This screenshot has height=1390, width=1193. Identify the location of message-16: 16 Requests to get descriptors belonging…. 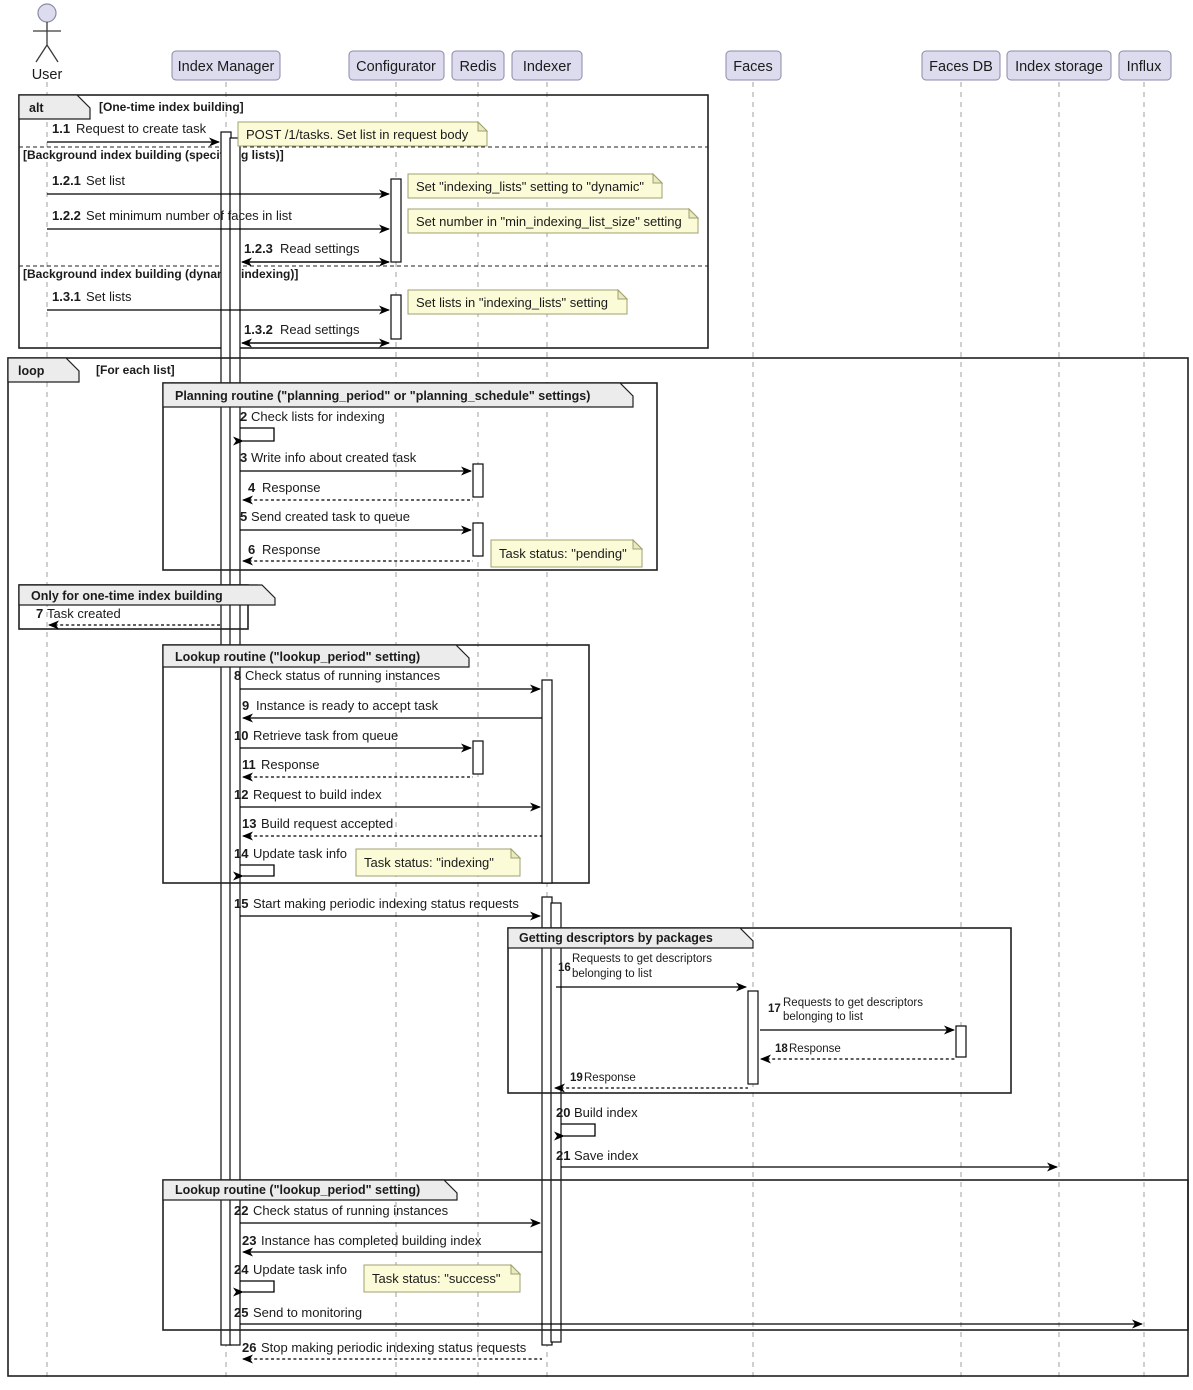
(651, 972).